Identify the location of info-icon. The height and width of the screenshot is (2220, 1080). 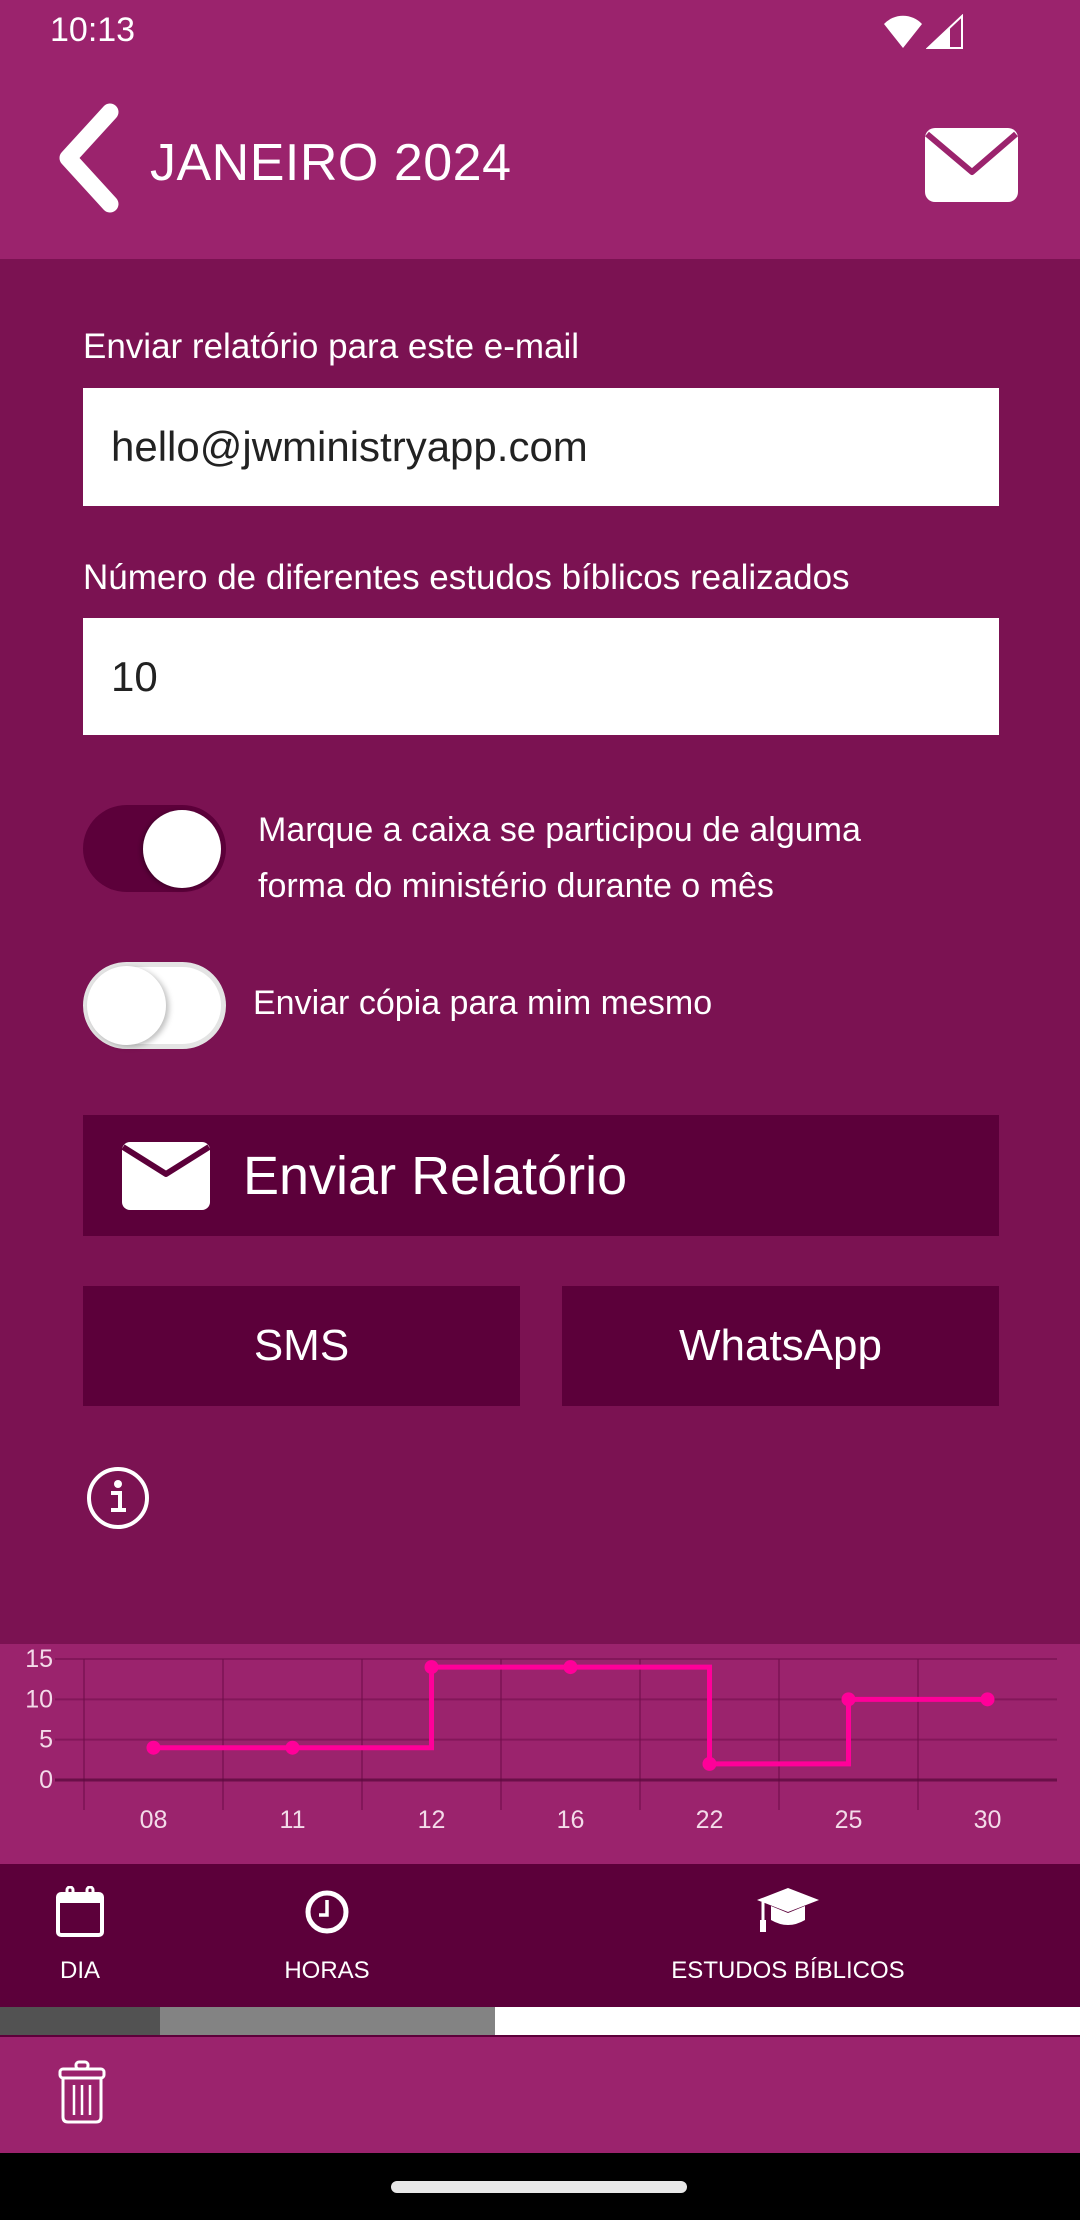
(118, 1498).